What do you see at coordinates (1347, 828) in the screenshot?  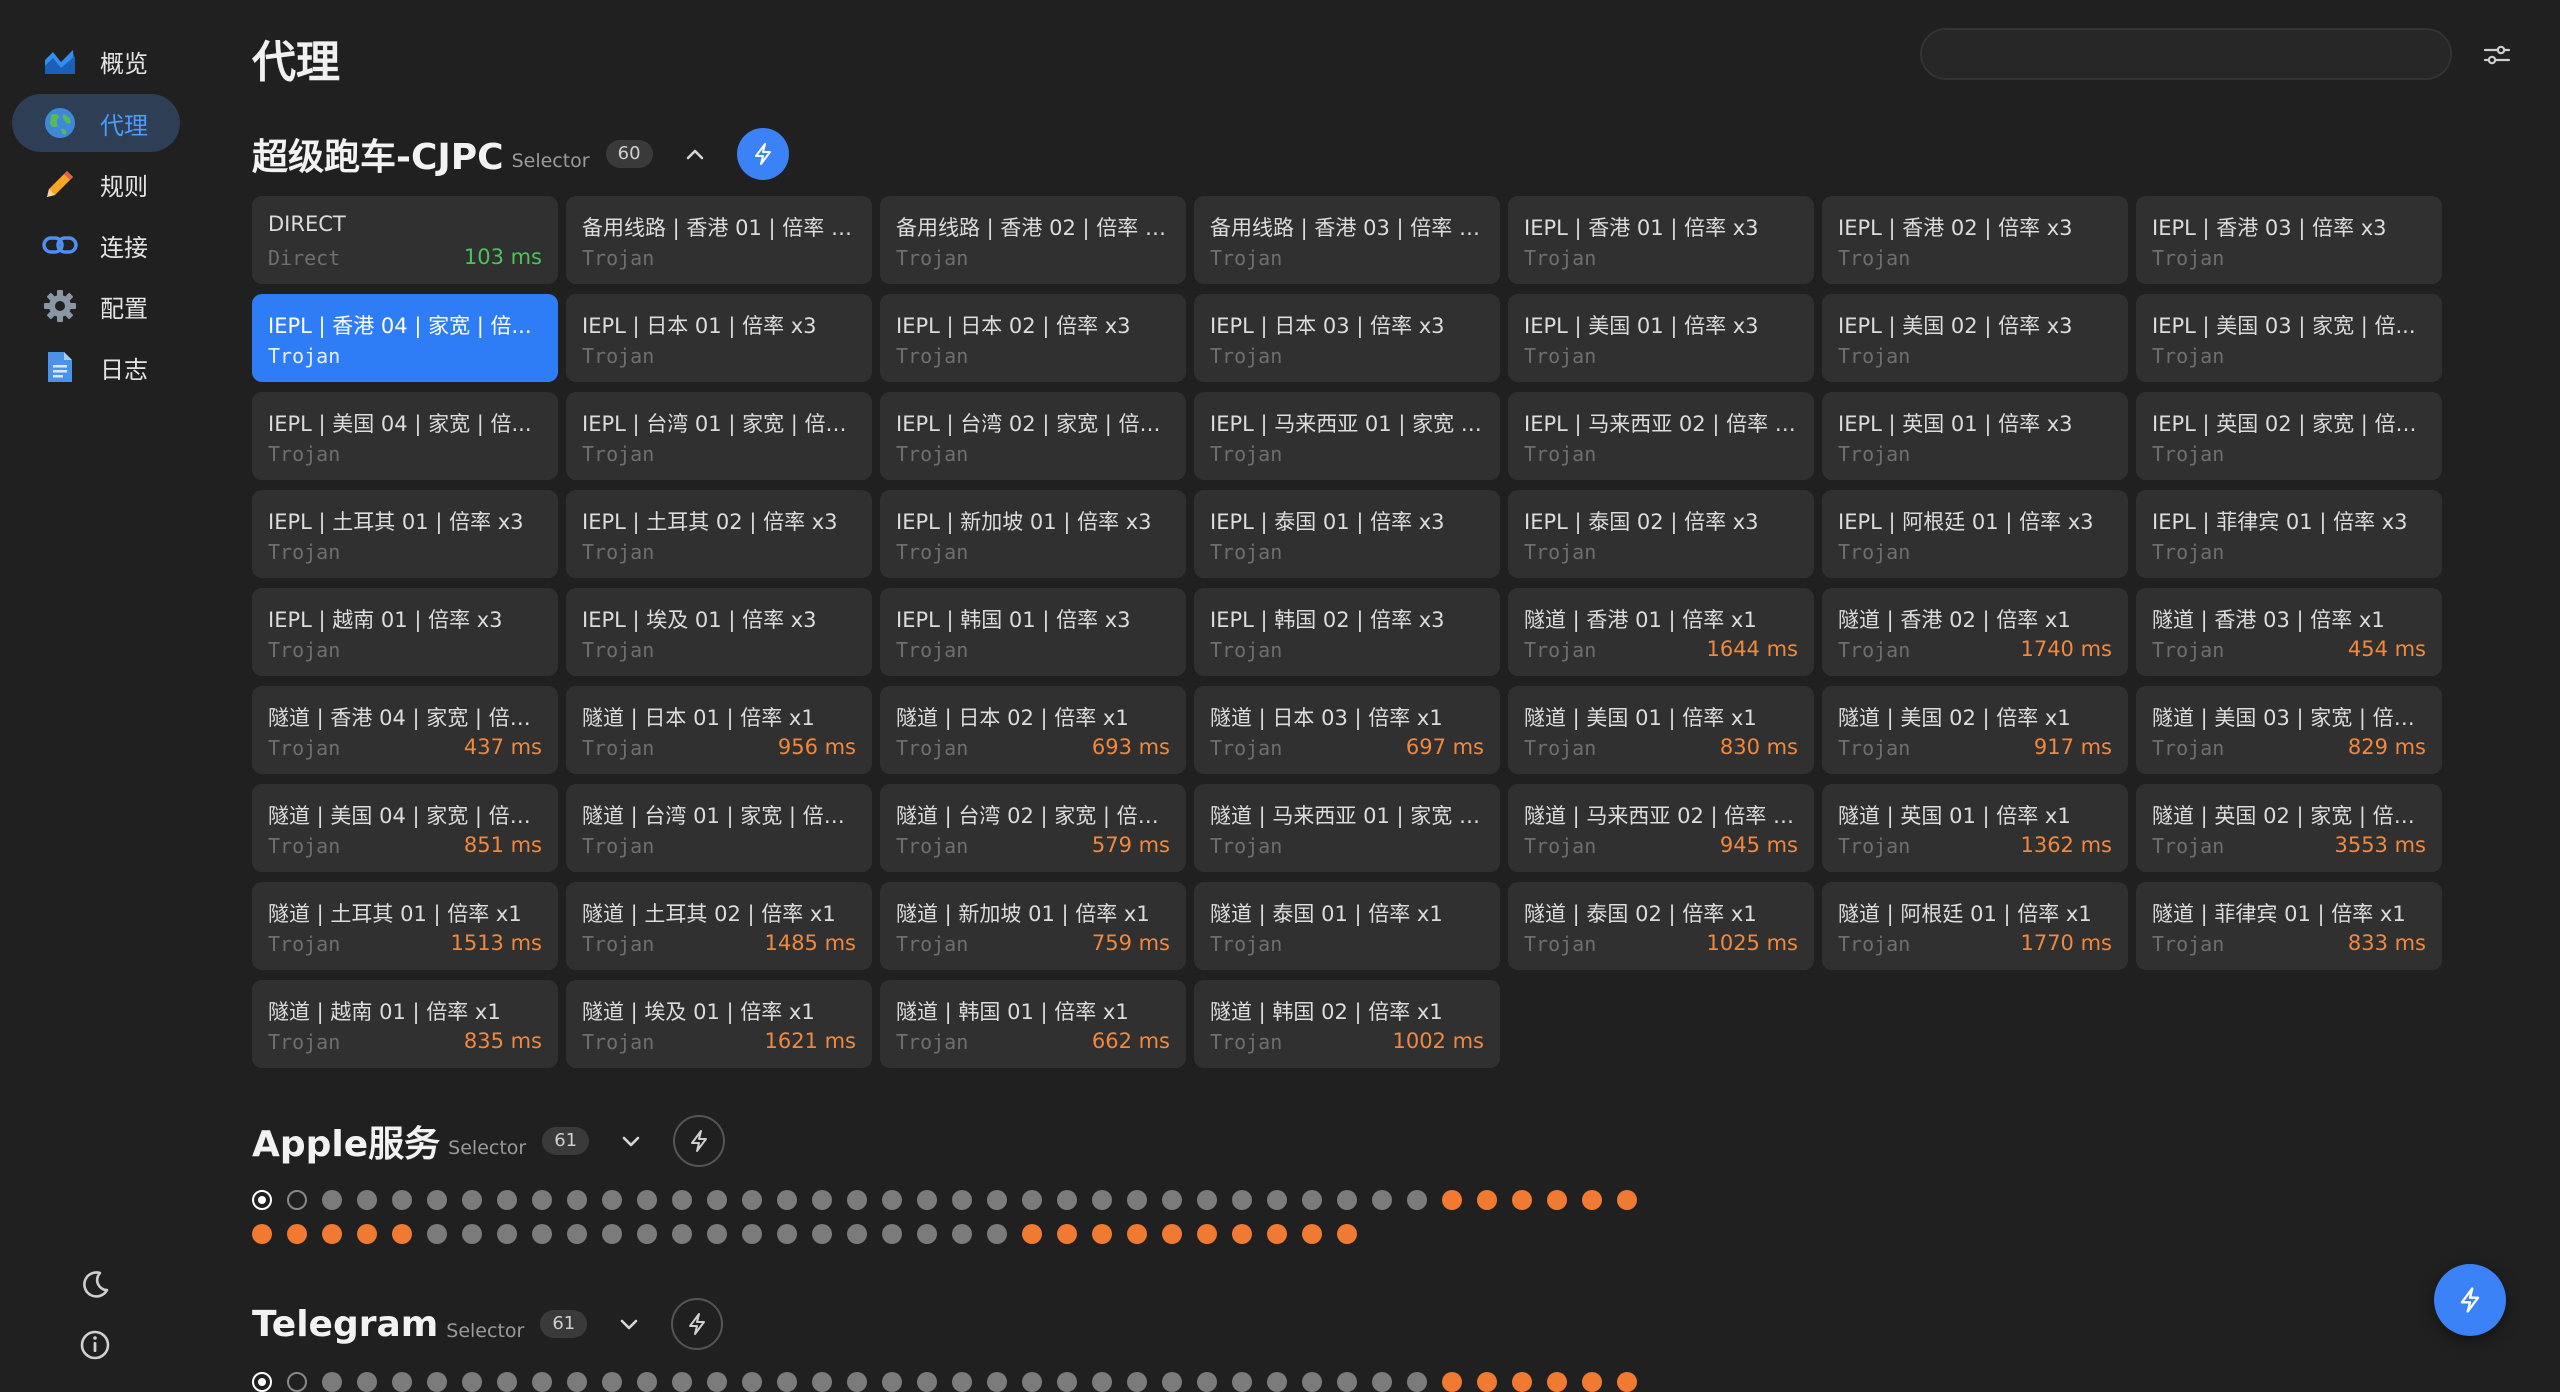 I see `proxy-card: 隧道 | 马来西亚 01 | 家宽 | ... Trojan` at bounding box center [1347, 828].